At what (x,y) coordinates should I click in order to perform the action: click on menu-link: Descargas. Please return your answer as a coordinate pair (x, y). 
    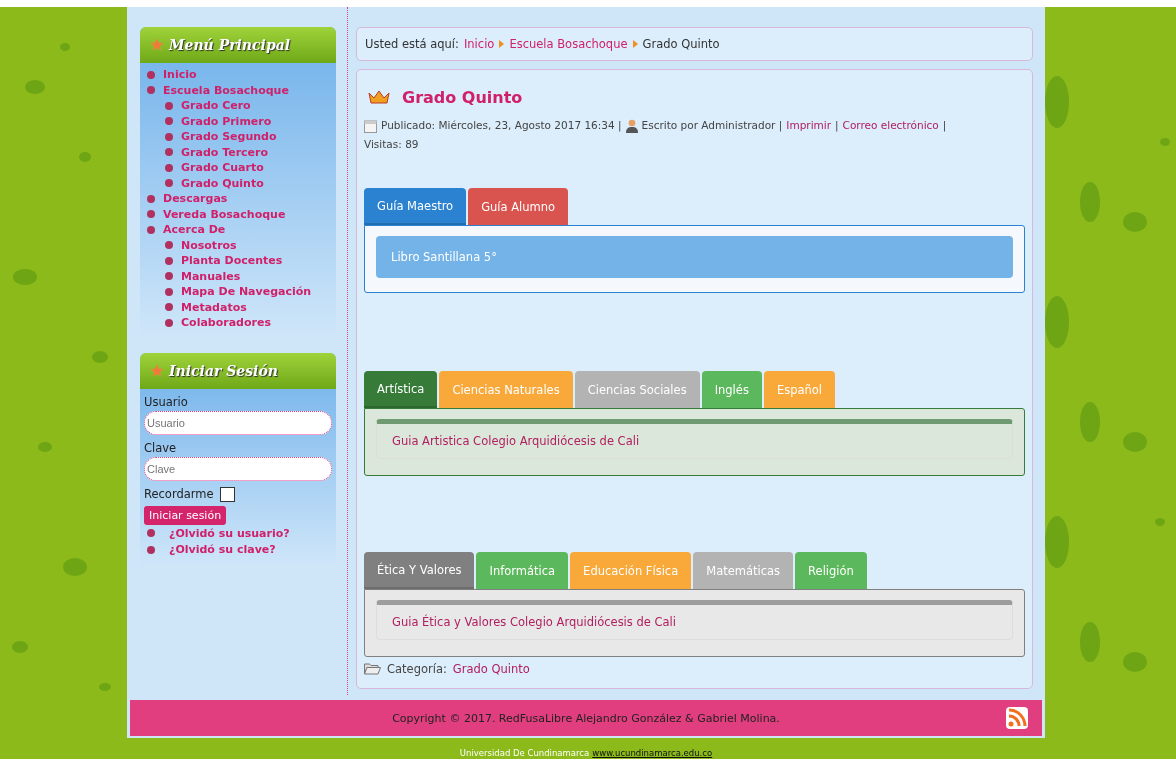
    Looking at the image, I should click on (195, 199).